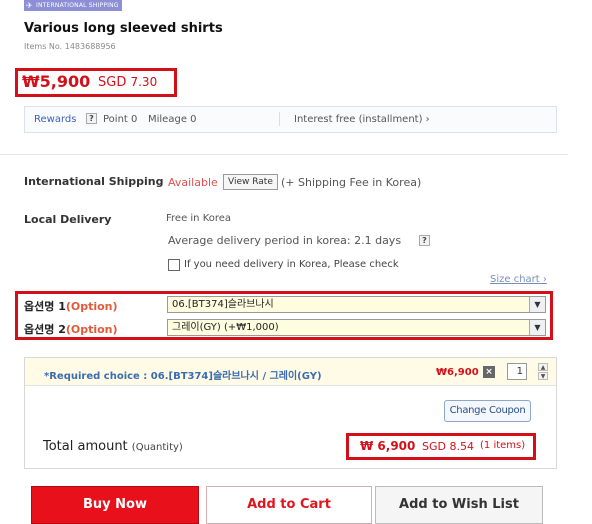 This screenshot has height=524, width=592. Describe the element at coordinates (77, 5) in the screenshot. I see `badge-text: INTERNATIONAL SHIPPING` at that location.